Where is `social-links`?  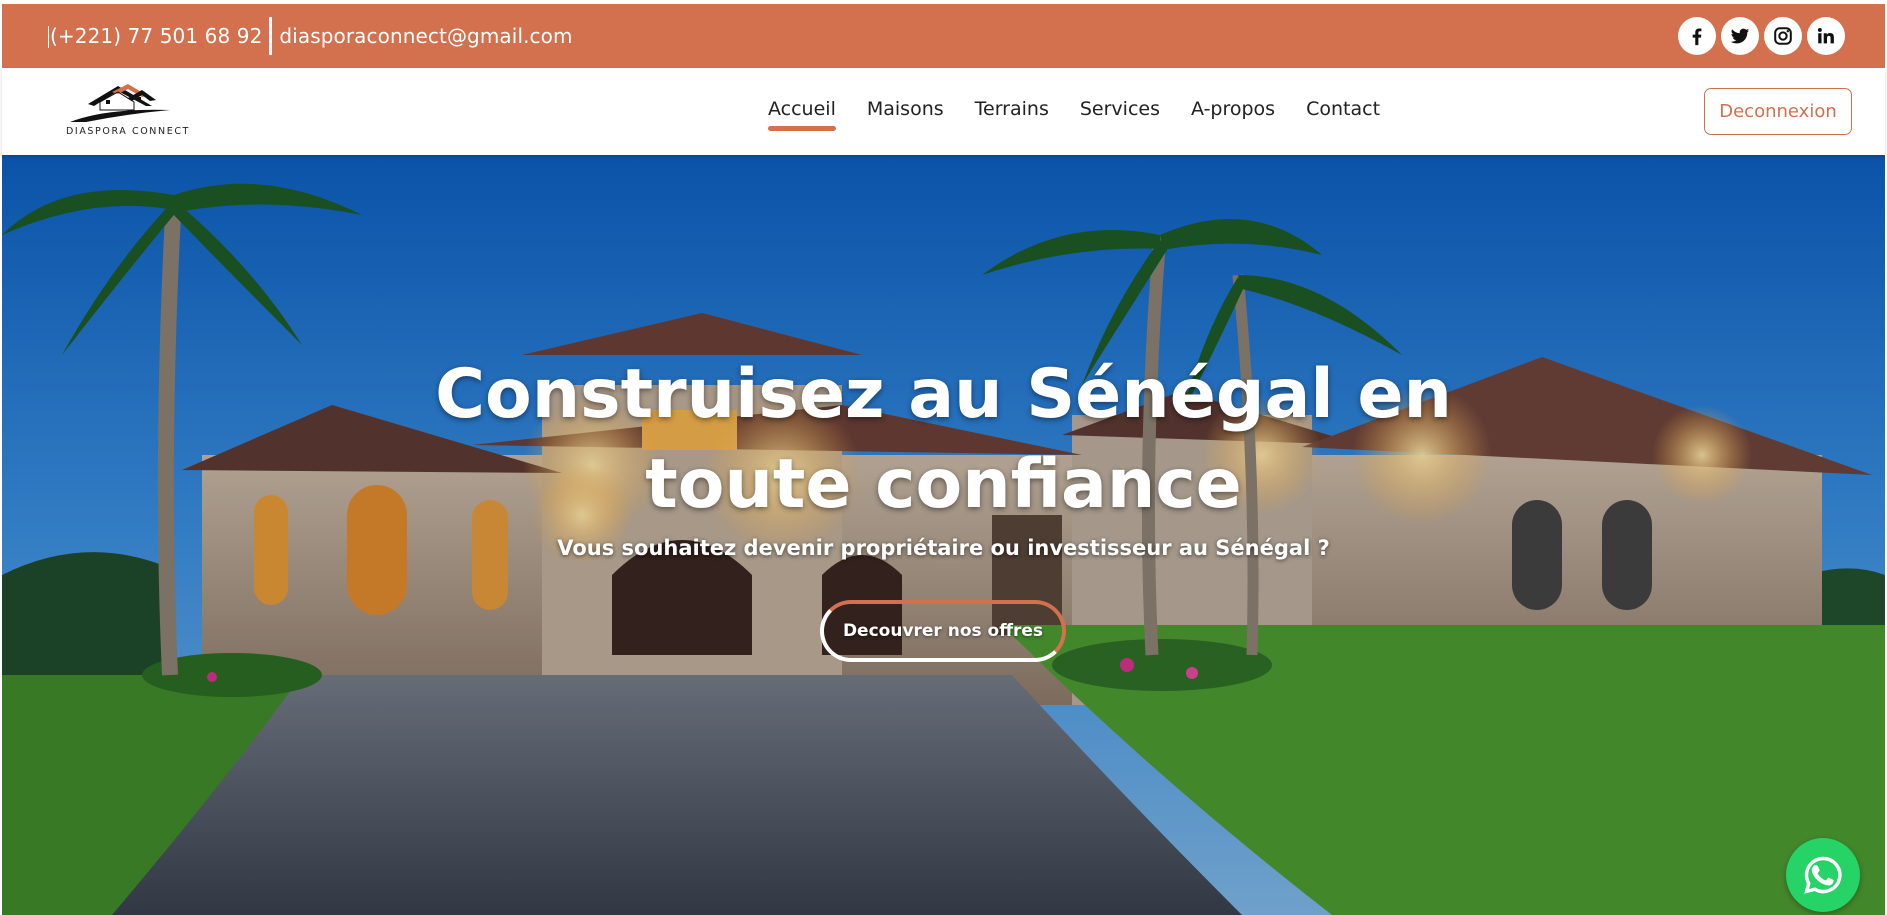
social-links is located at coordinates (1761, 36).